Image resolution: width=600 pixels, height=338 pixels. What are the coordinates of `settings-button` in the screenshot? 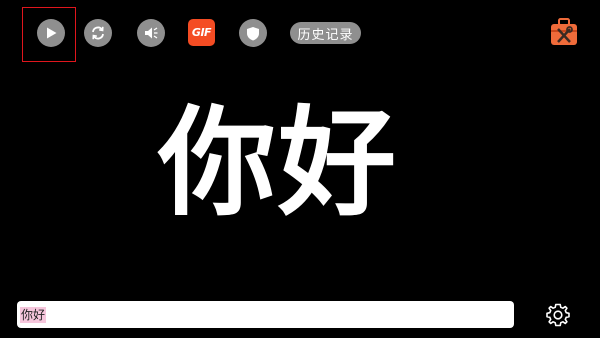 It's located at (558, 315).